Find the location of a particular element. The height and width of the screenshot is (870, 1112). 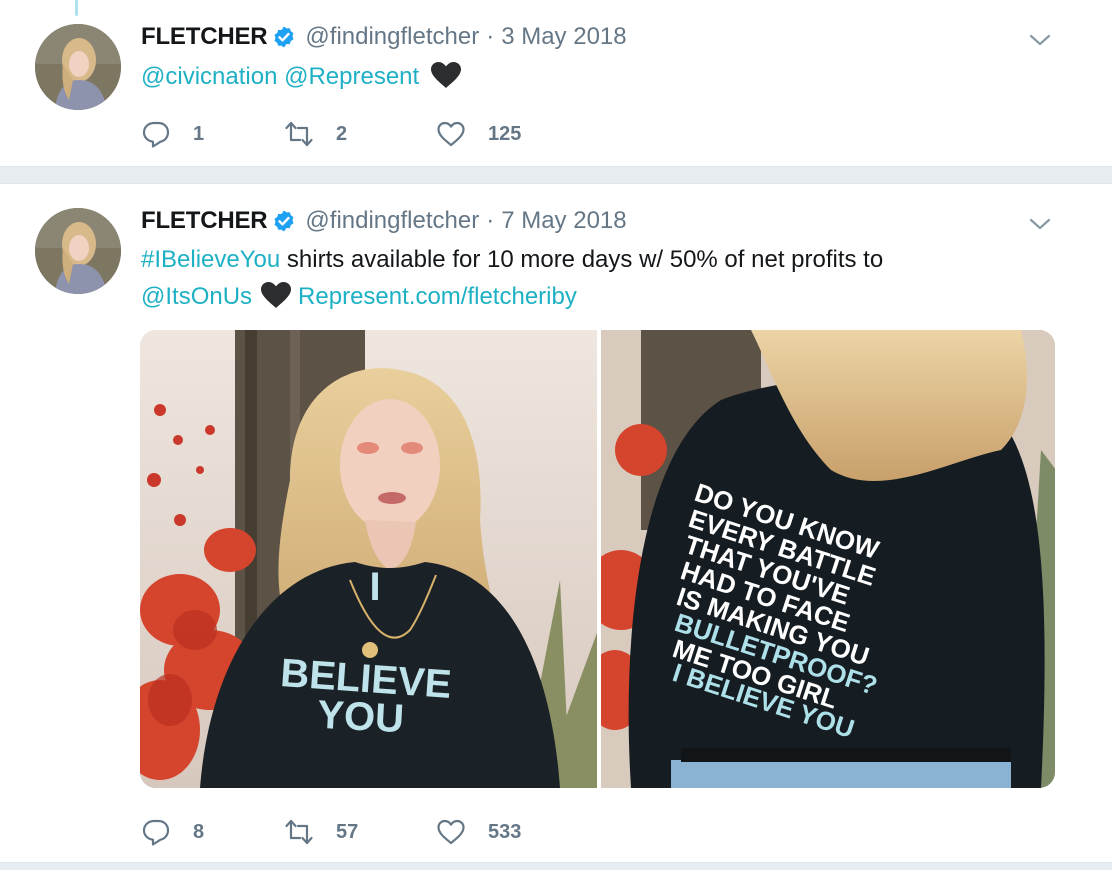

retweet-count: 57 is located at coordinates (347, 831).